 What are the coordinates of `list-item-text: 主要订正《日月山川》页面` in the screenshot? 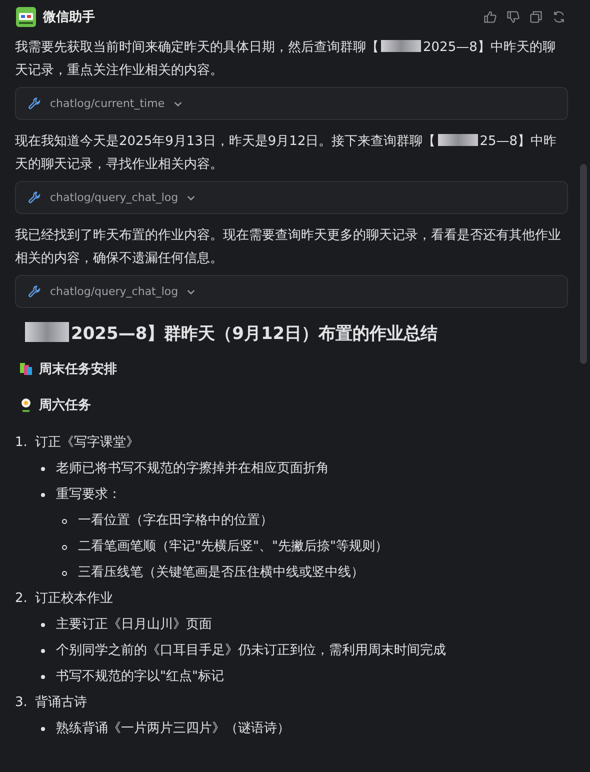 It's located at (134, 625).